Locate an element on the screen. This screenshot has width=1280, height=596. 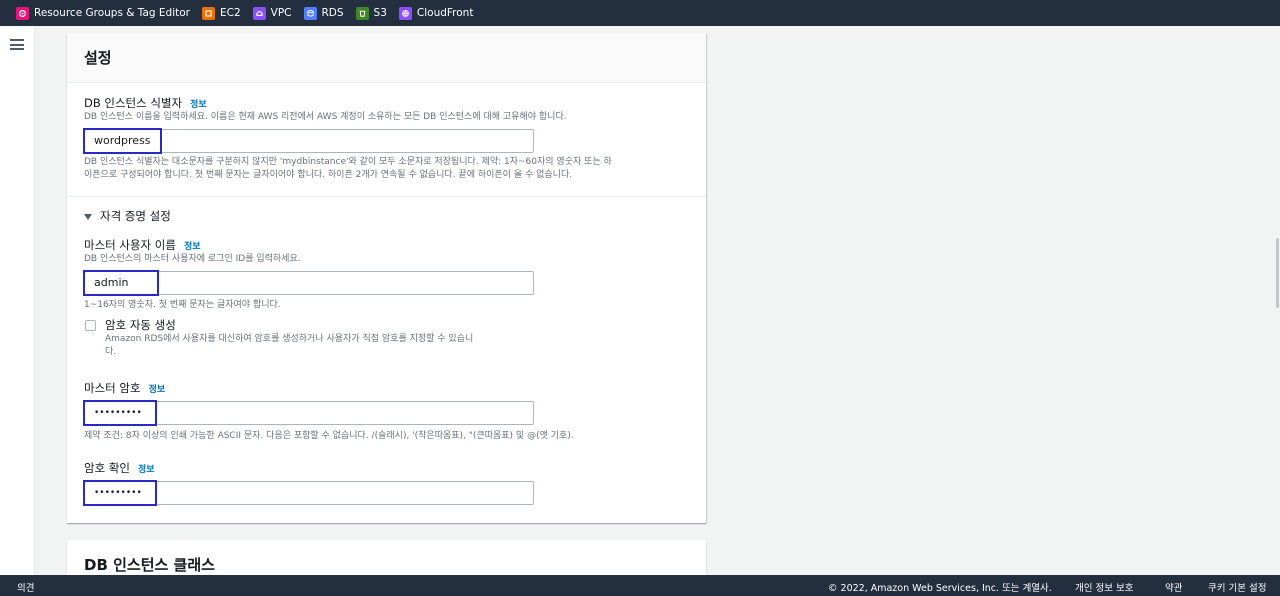
master-username-label-row: 마스터 사용자 이름 정보 is located at coordinates (142, 245).